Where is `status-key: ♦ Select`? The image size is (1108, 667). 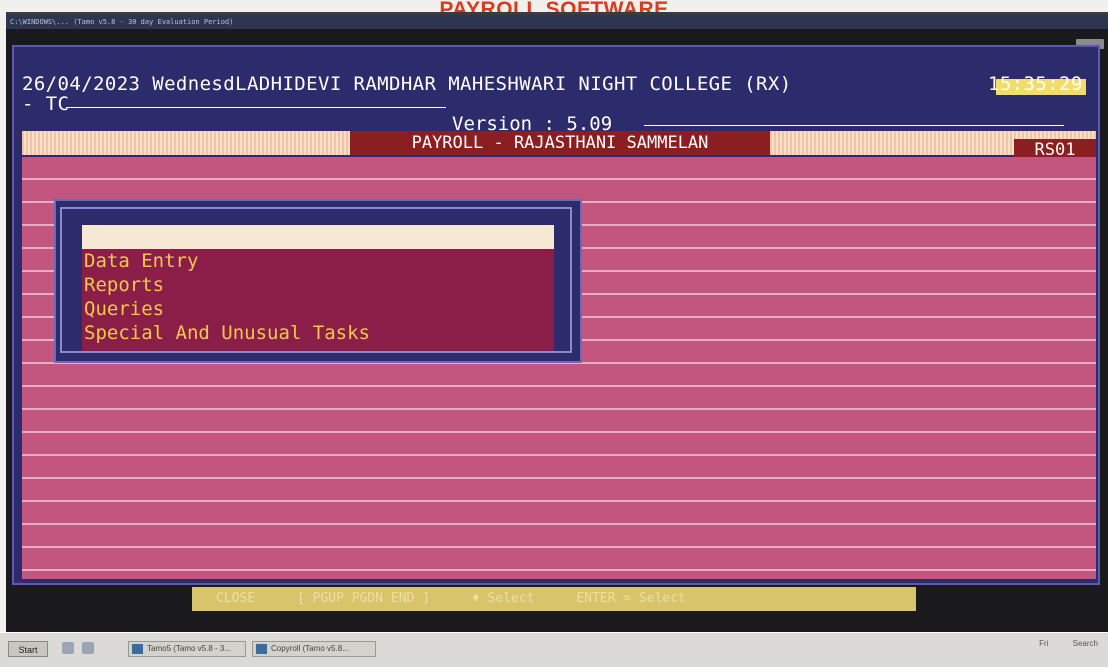 status-key: ♦ Select is located at coordinates (503, 598).